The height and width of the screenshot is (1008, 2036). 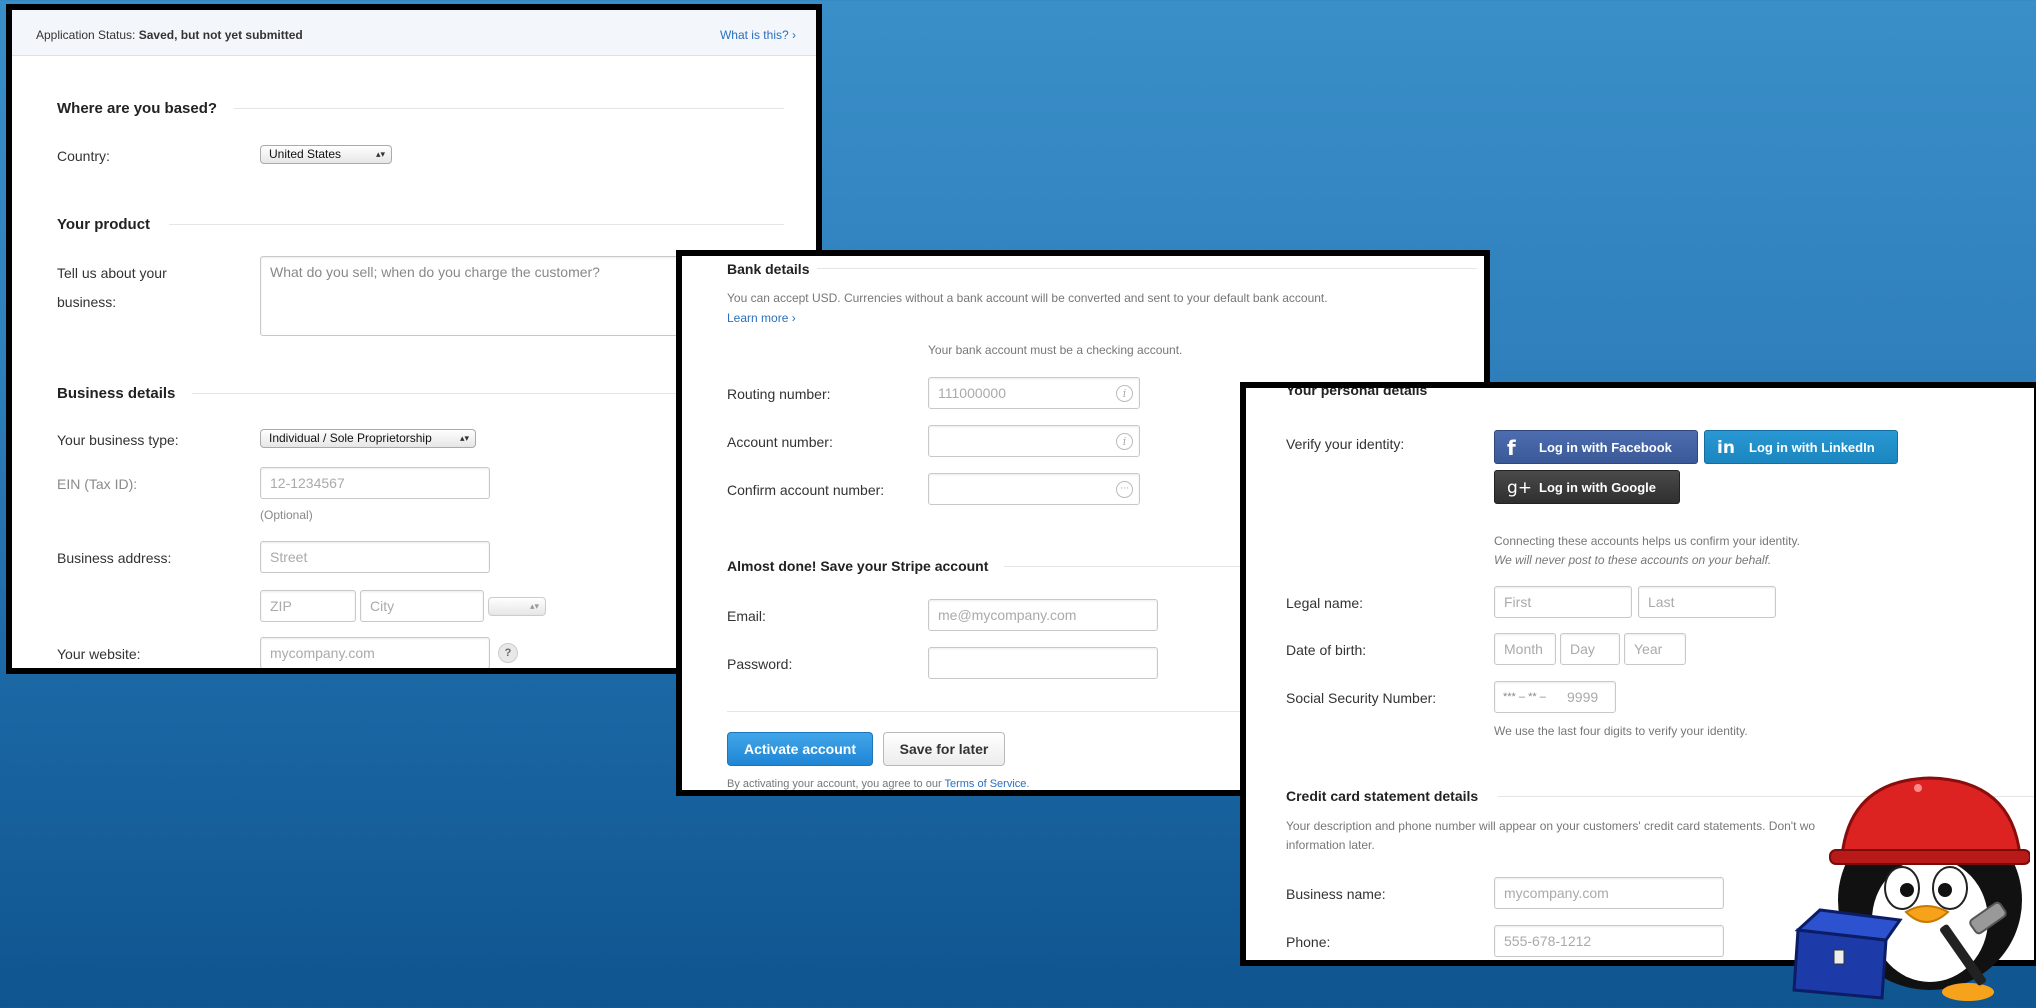 I want to click on activate-account-button: Activate account, so click(x=800, y=749).